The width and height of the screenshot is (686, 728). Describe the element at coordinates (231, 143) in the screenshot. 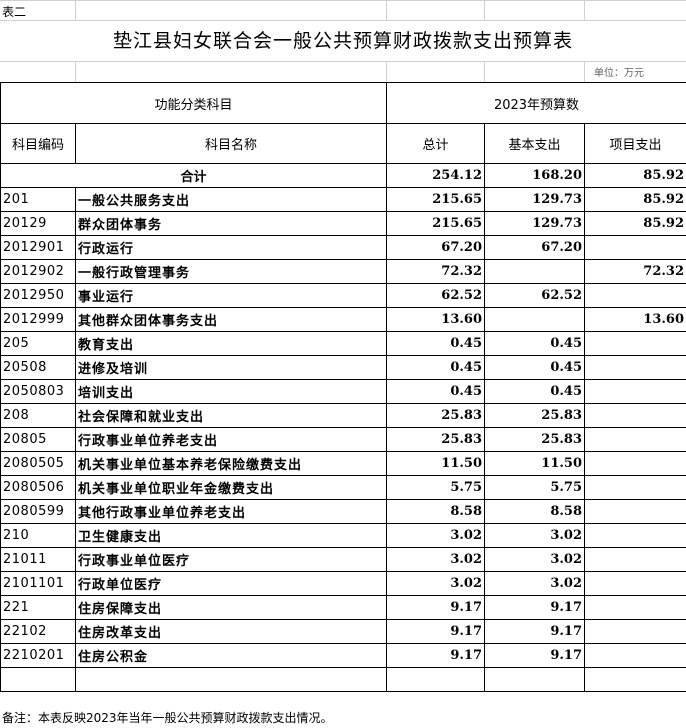

I see `header-name: 科目名称` at that location.